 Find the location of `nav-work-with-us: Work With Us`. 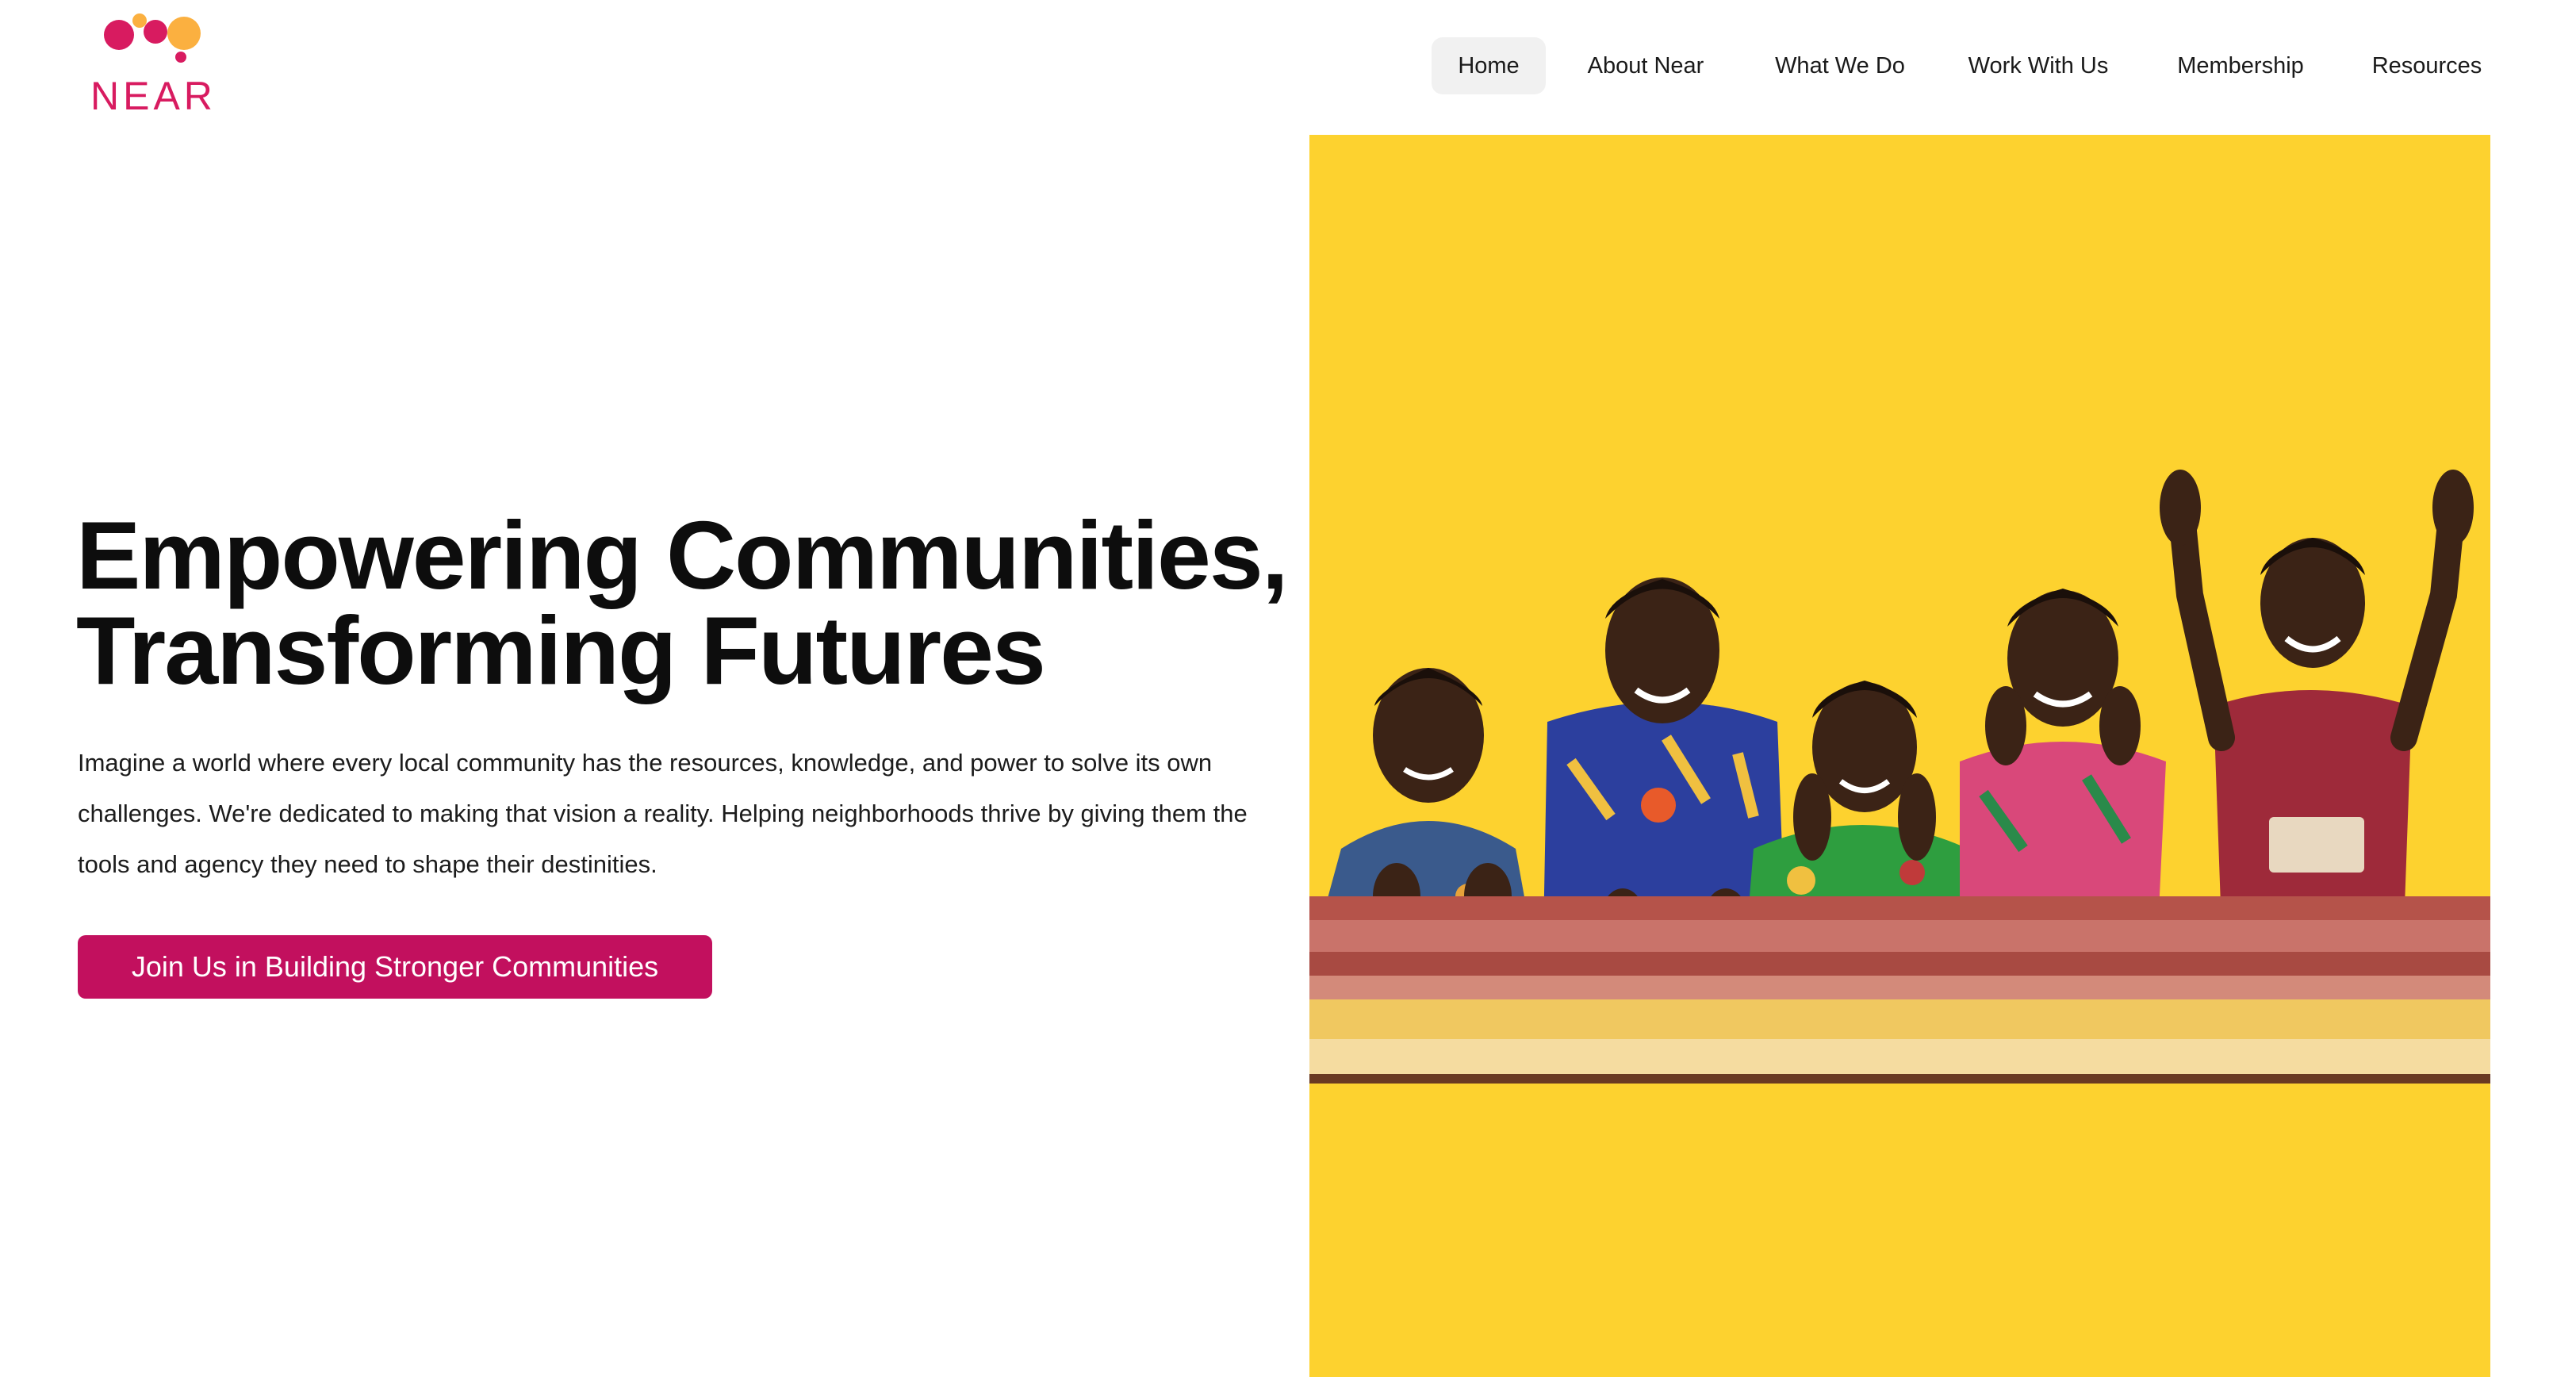

nav-work-with-us: Work With Us is located at coordinates (2039, 65).